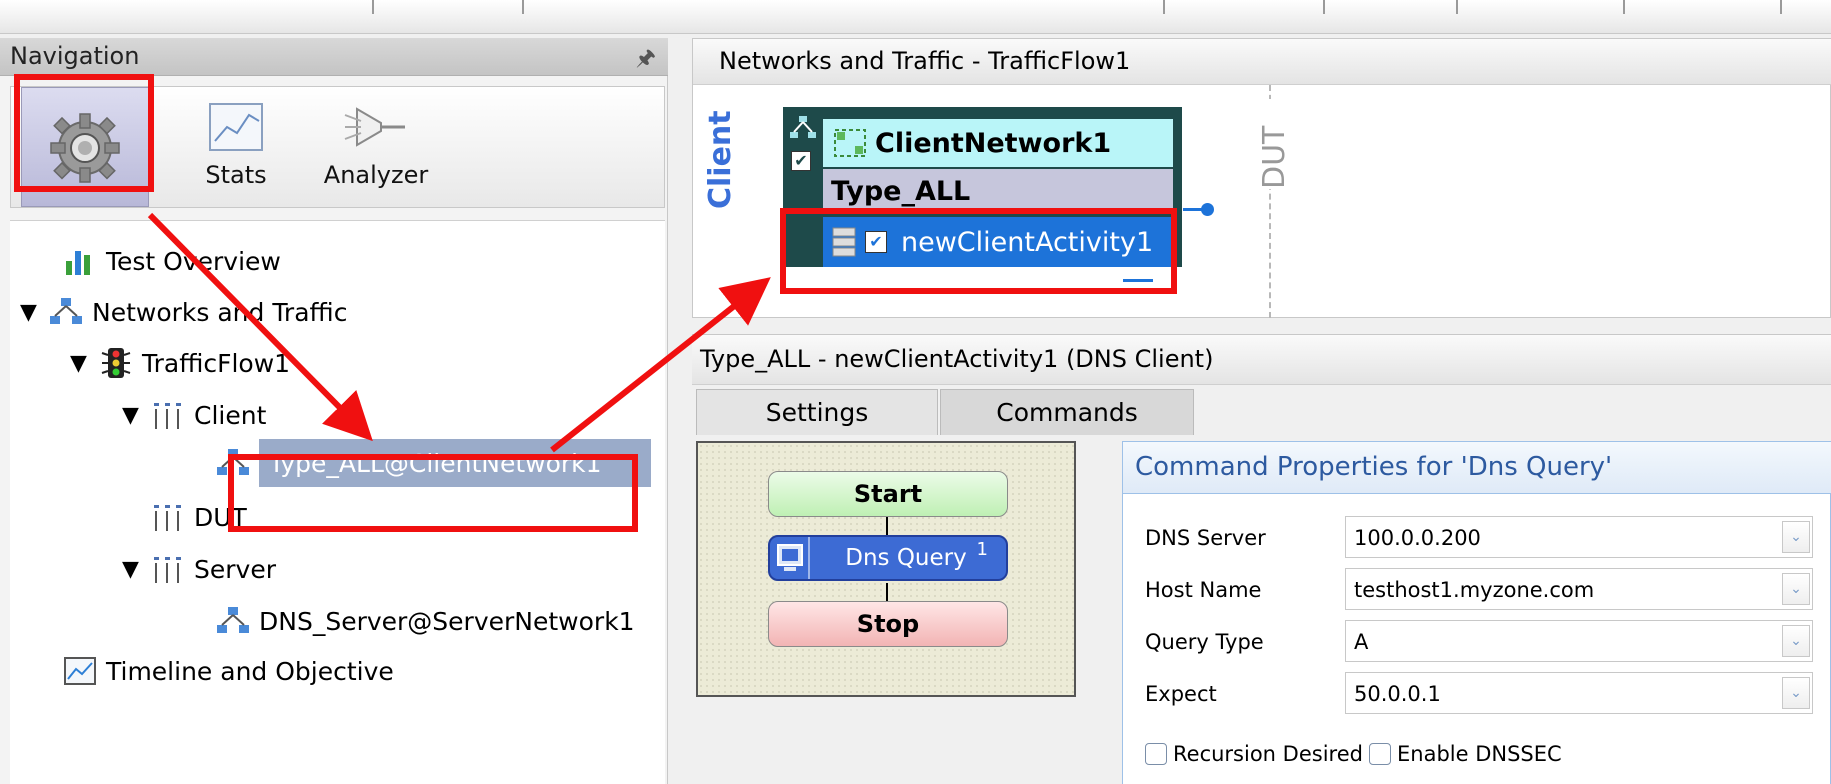 The image size is (1831, 784). I want to click on connector-port-dot, so click(1207, 209).